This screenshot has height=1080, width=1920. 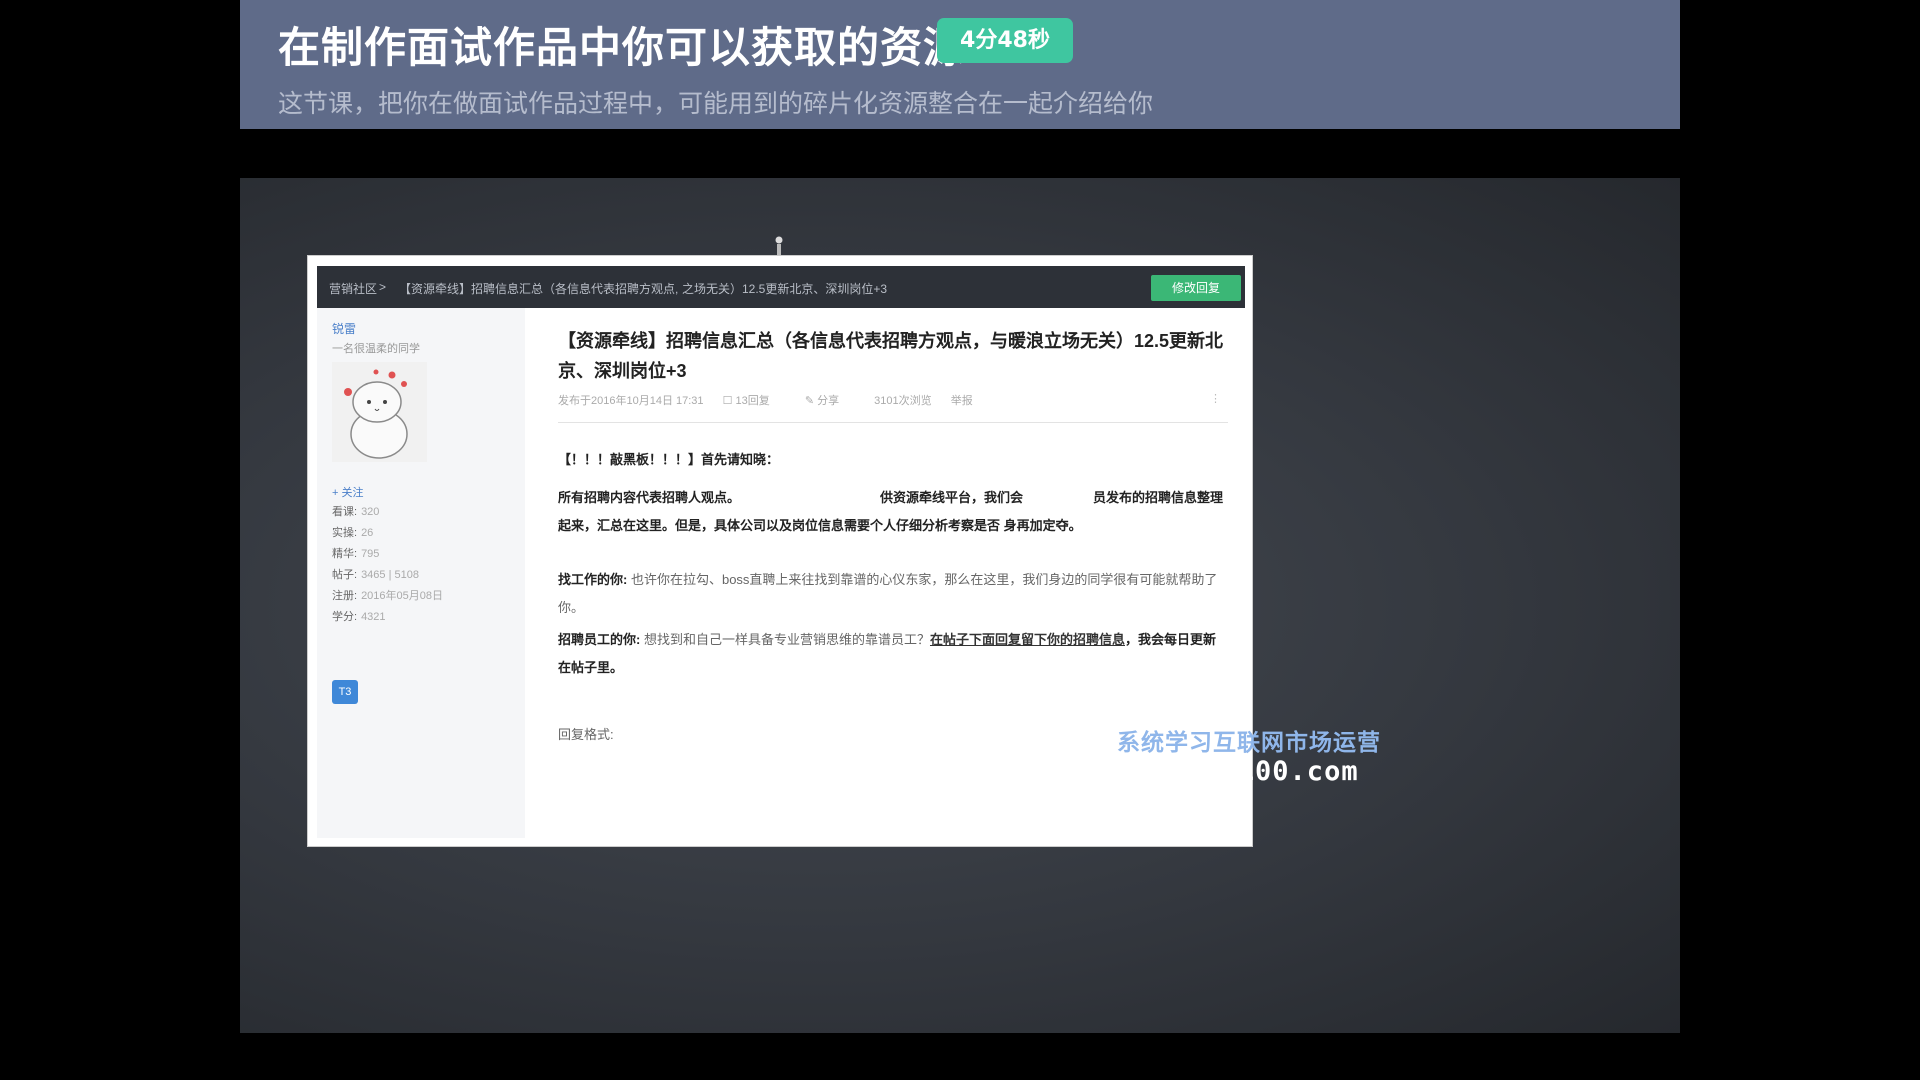 I want to click on avatar, so click(x=379, y=412).